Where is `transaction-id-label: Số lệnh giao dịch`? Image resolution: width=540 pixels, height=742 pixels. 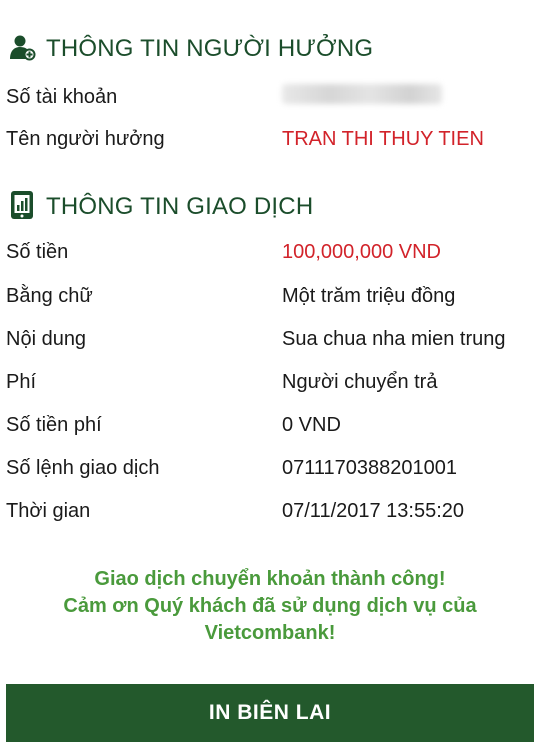
transaction-id-label: Số lệnh giao dịch is located at coordinates (83, 467).